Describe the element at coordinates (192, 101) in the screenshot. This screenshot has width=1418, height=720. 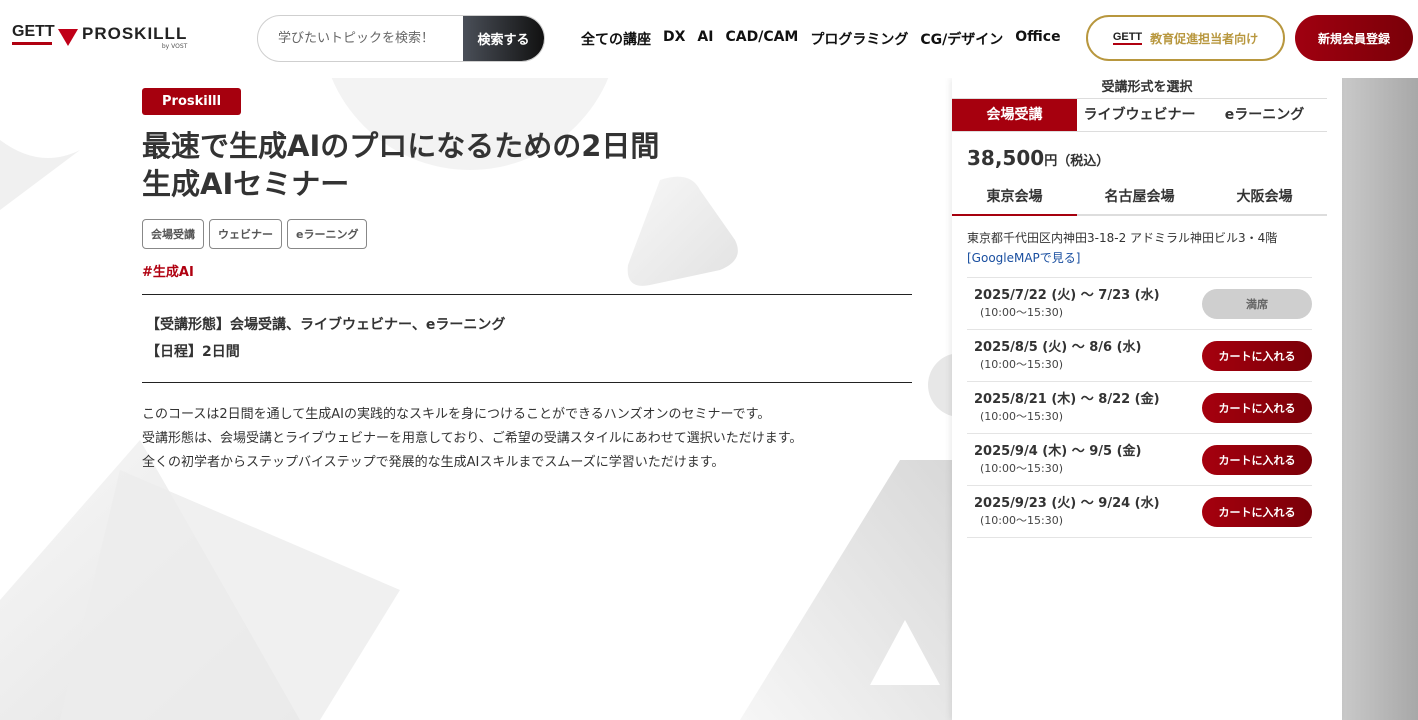
I see `brand-badge: Proskilll` at that location.